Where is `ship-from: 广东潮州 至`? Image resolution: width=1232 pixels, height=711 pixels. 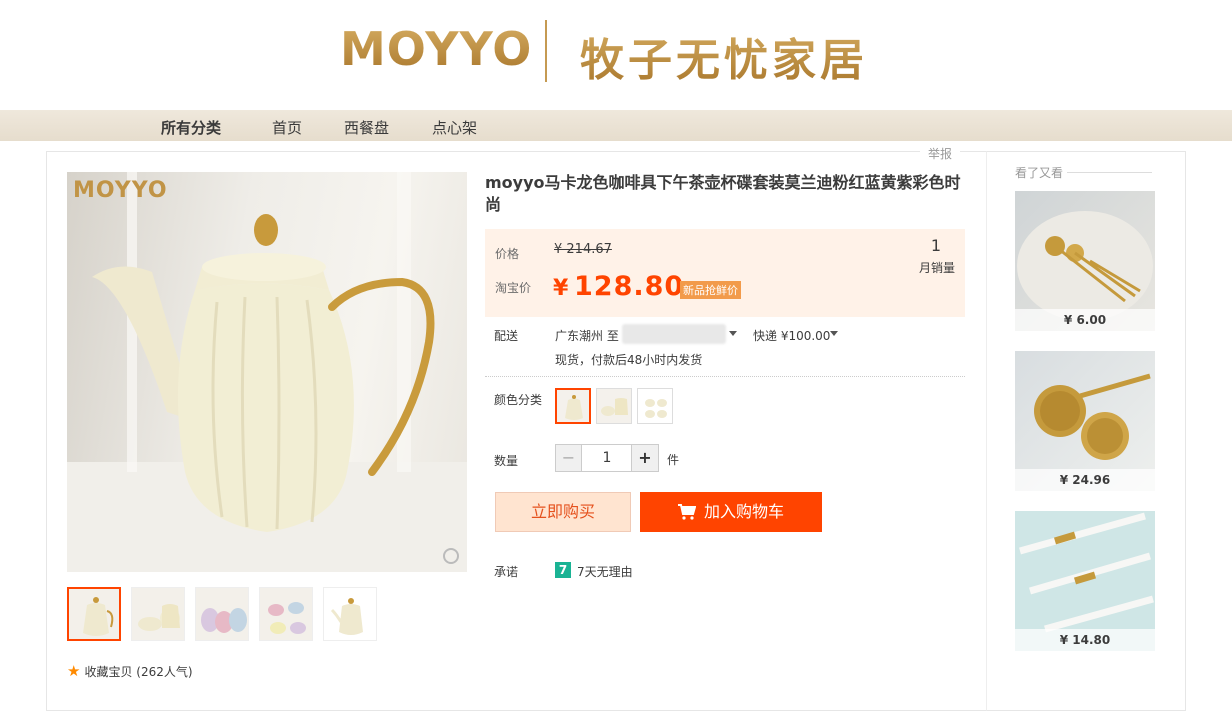
ship-from: 广东潮州 至 is located at coordinates (587, 336).